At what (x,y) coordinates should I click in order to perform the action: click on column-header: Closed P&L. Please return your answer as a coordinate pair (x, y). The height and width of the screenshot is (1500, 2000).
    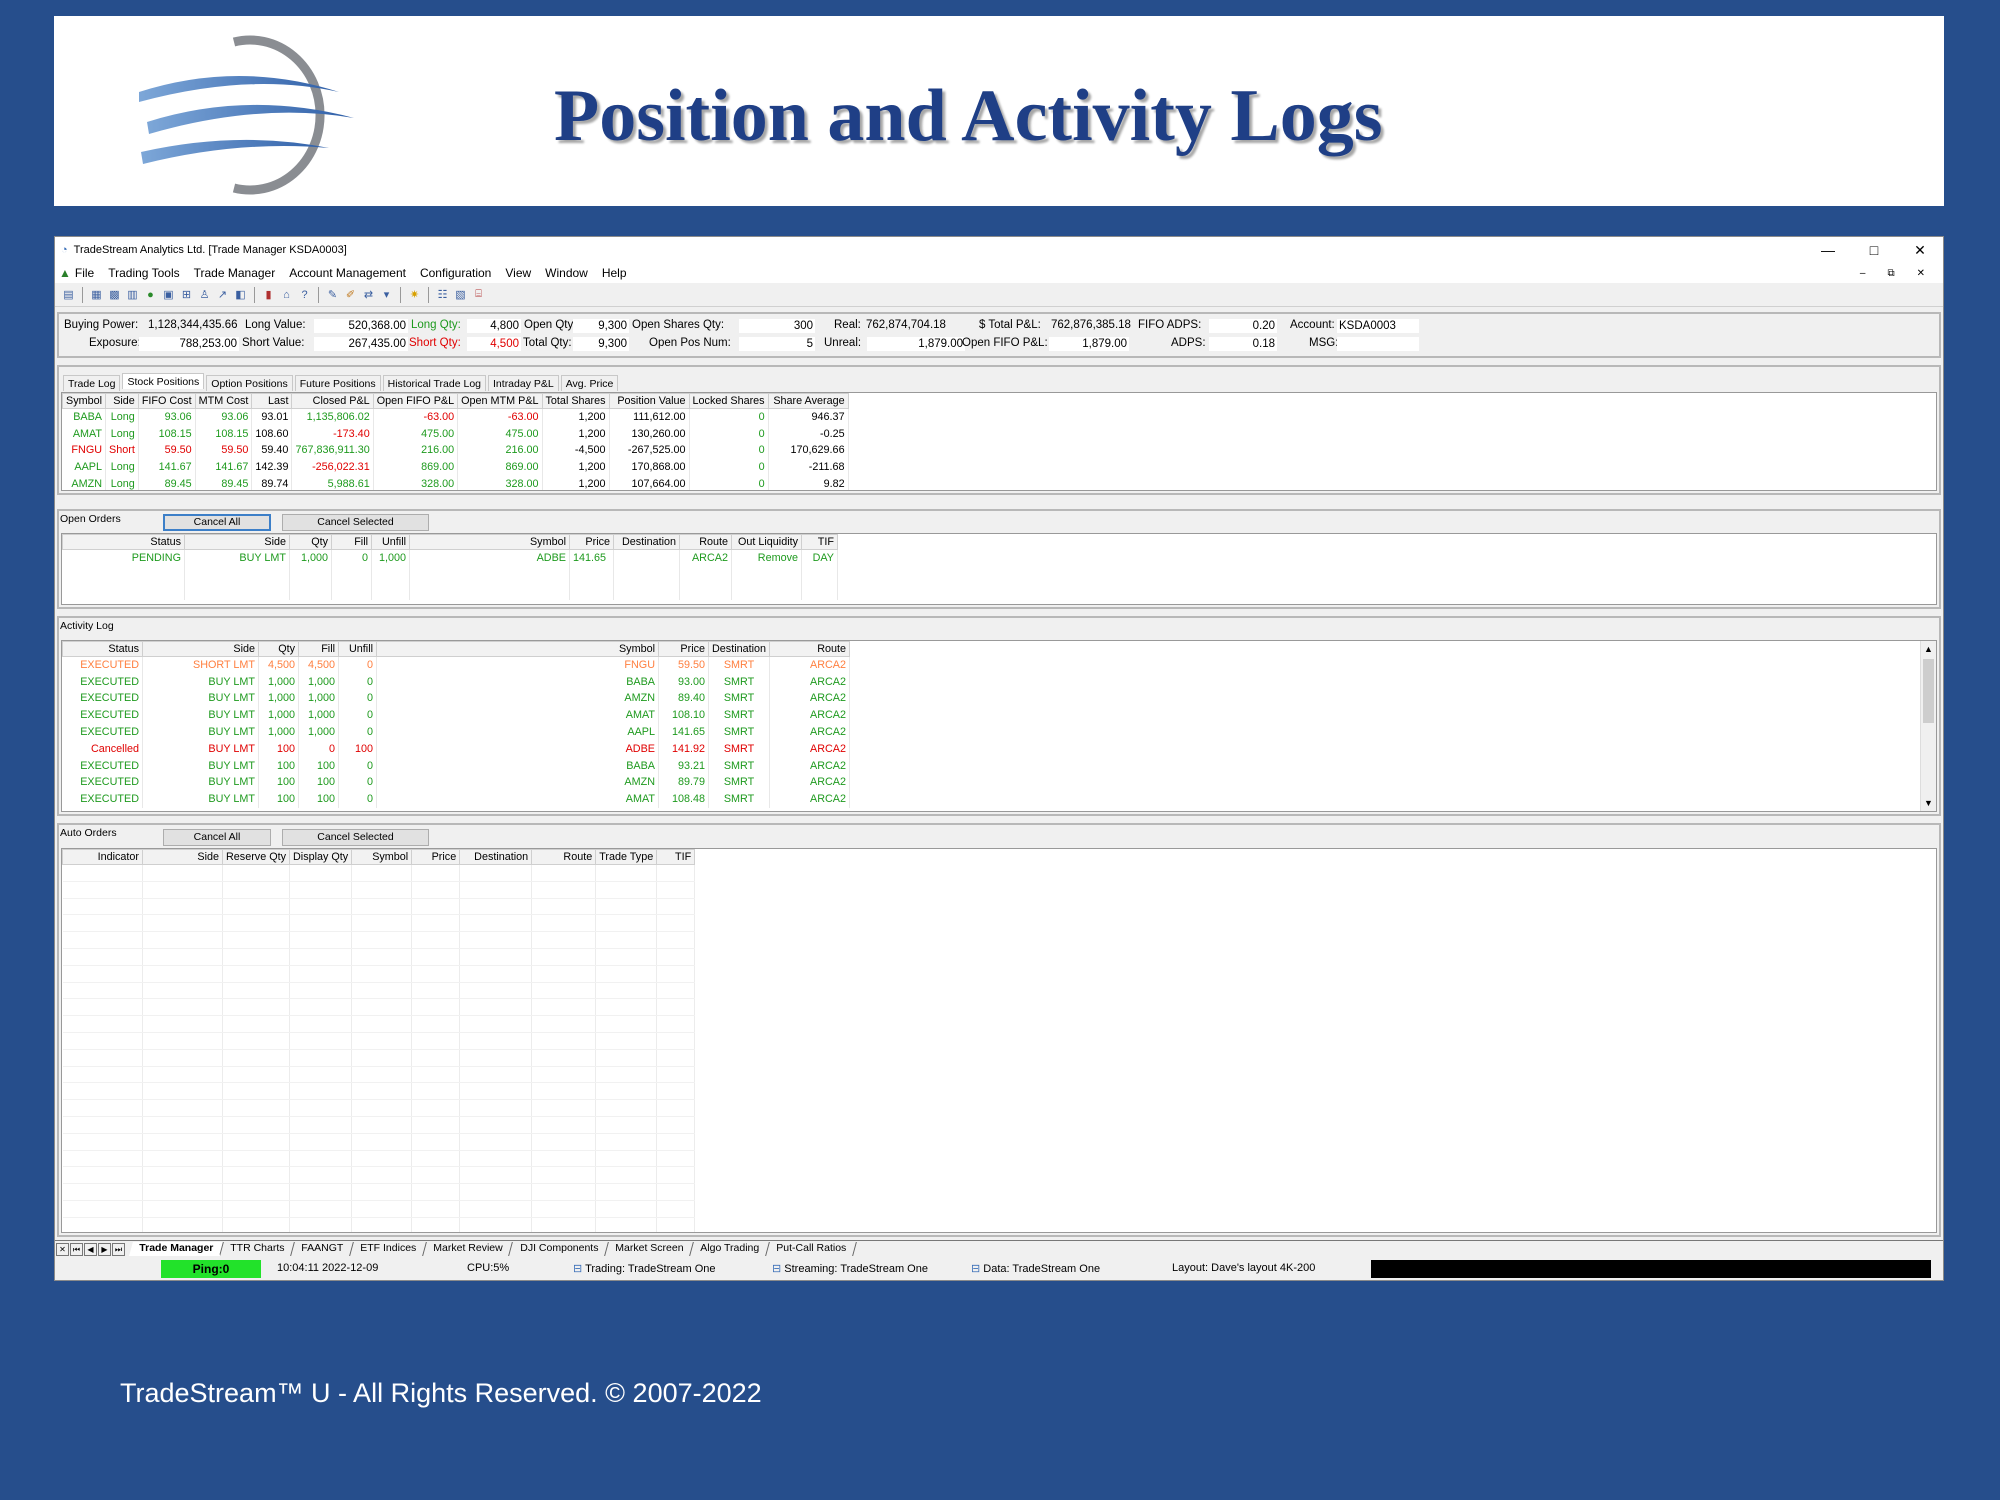
    Looking at the image, I should click on (332, 401).